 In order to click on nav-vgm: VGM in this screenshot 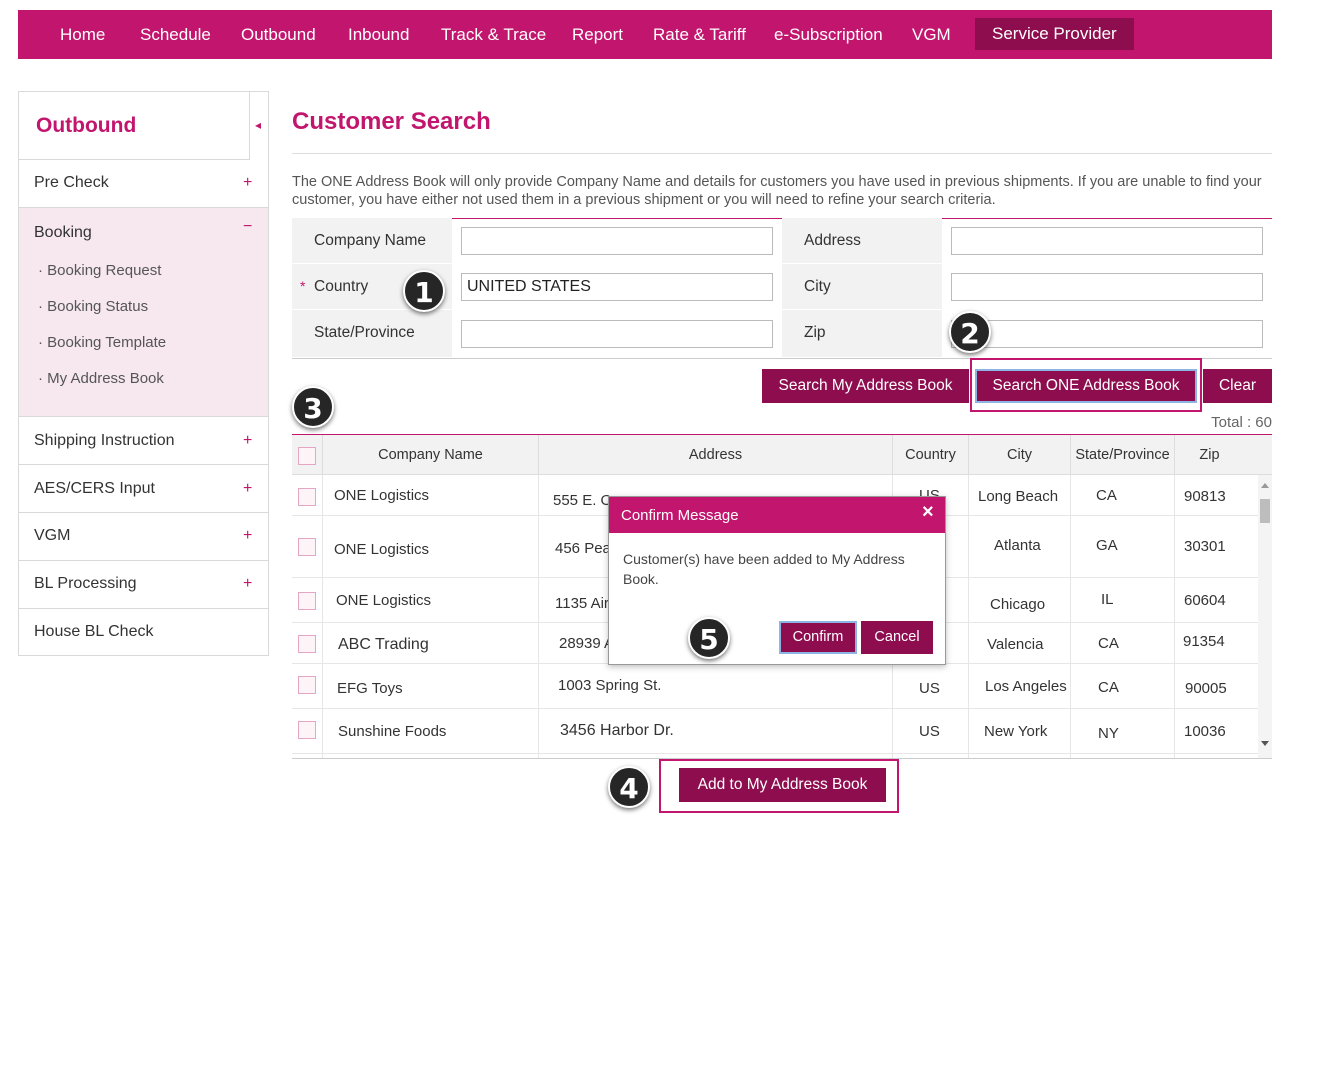, I will do `click(931, 34)`.